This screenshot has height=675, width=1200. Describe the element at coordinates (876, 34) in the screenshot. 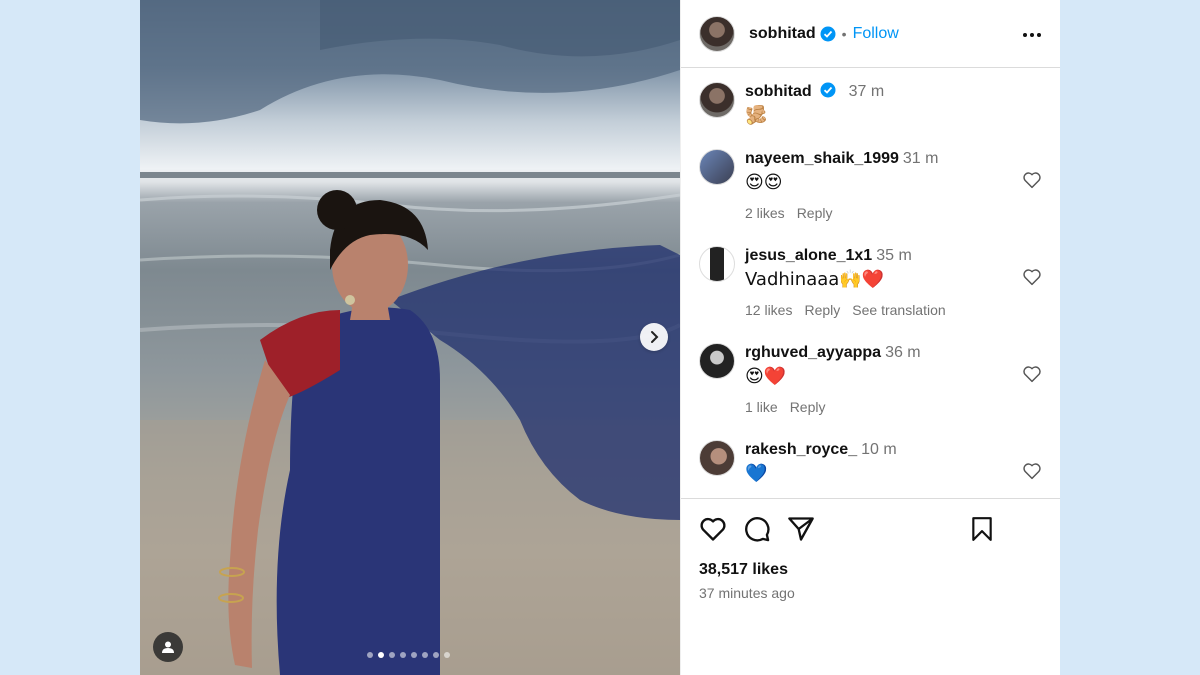

I see `follow-button: Follow` at that location.